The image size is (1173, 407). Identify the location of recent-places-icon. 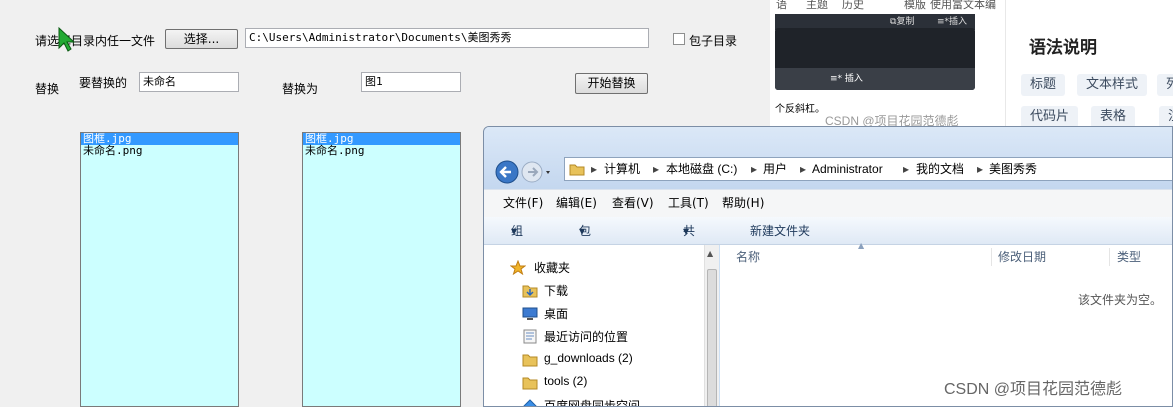
(530, 336).